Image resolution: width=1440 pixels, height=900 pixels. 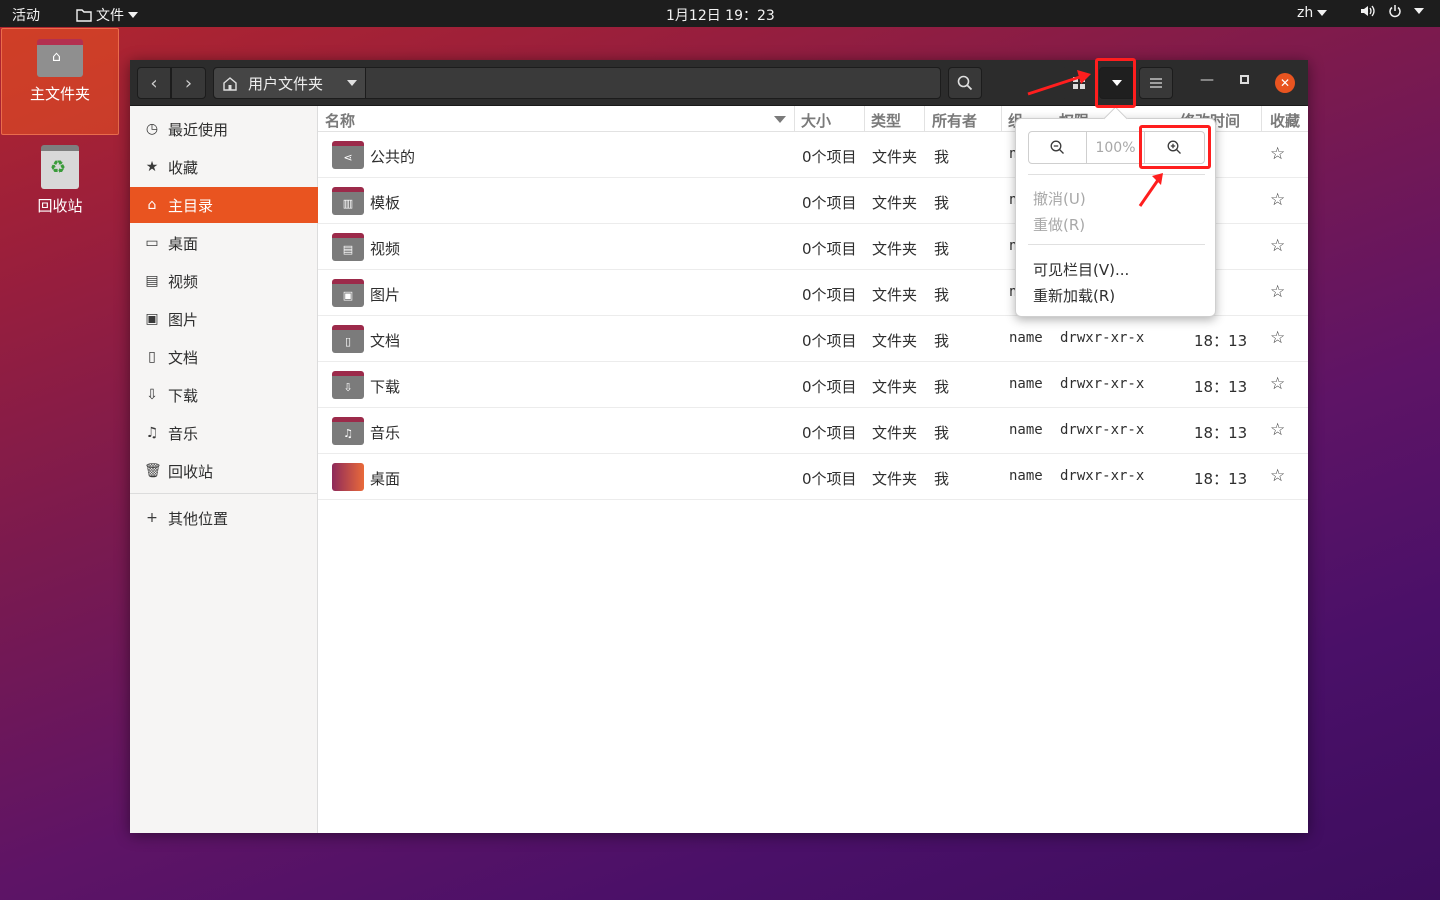 I want to click on sidebar-divider, so click(x=224, y=493).